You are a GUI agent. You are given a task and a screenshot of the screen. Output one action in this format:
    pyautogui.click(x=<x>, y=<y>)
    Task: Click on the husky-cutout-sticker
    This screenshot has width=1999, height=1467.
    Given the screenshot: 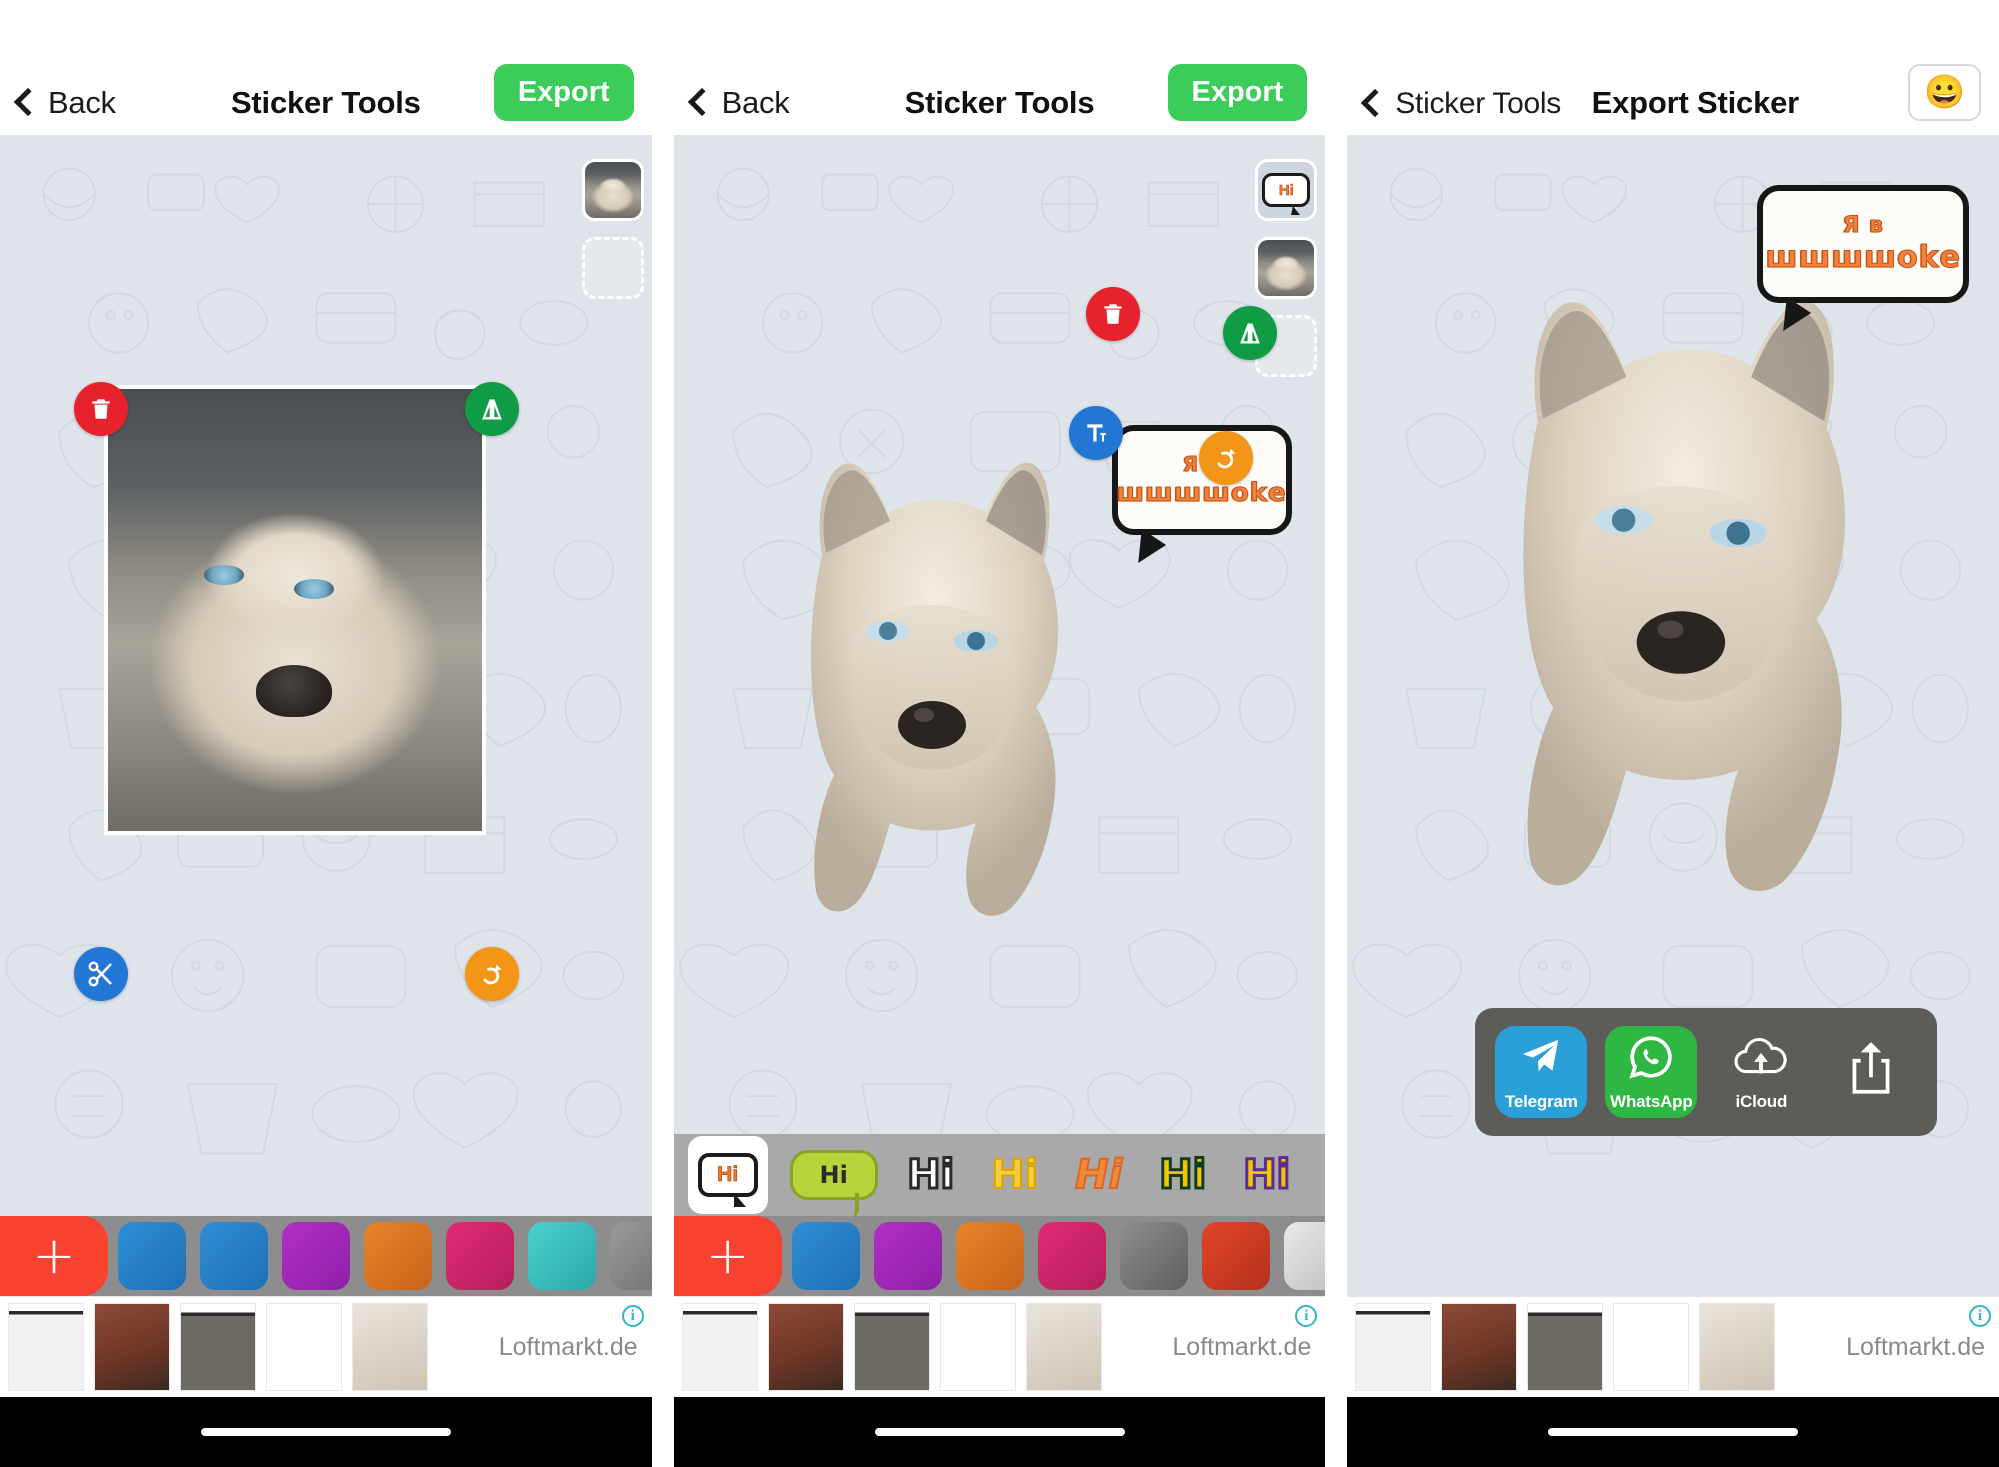 What is the action you would take?
    pyautogui.click(x=929, y=700)
    